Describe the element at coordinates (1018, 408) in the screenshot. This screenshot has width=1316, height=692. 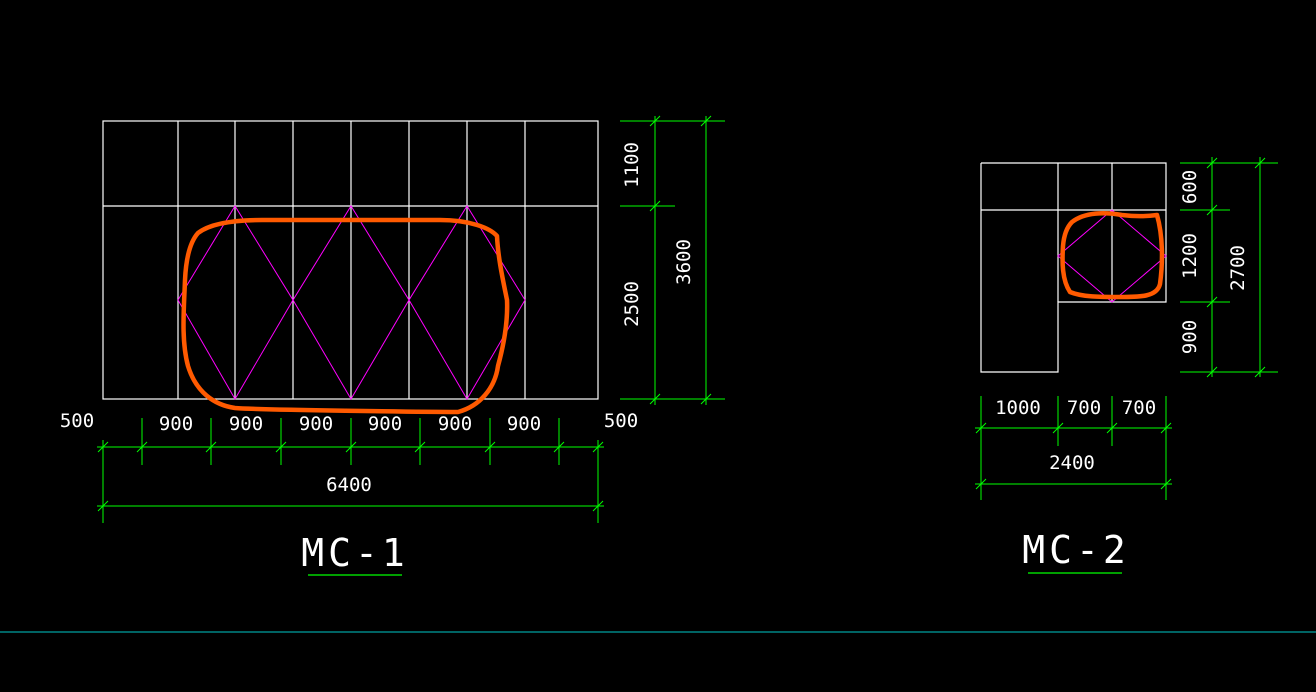
I see `mc2-dim-segment: 1000` at that location.